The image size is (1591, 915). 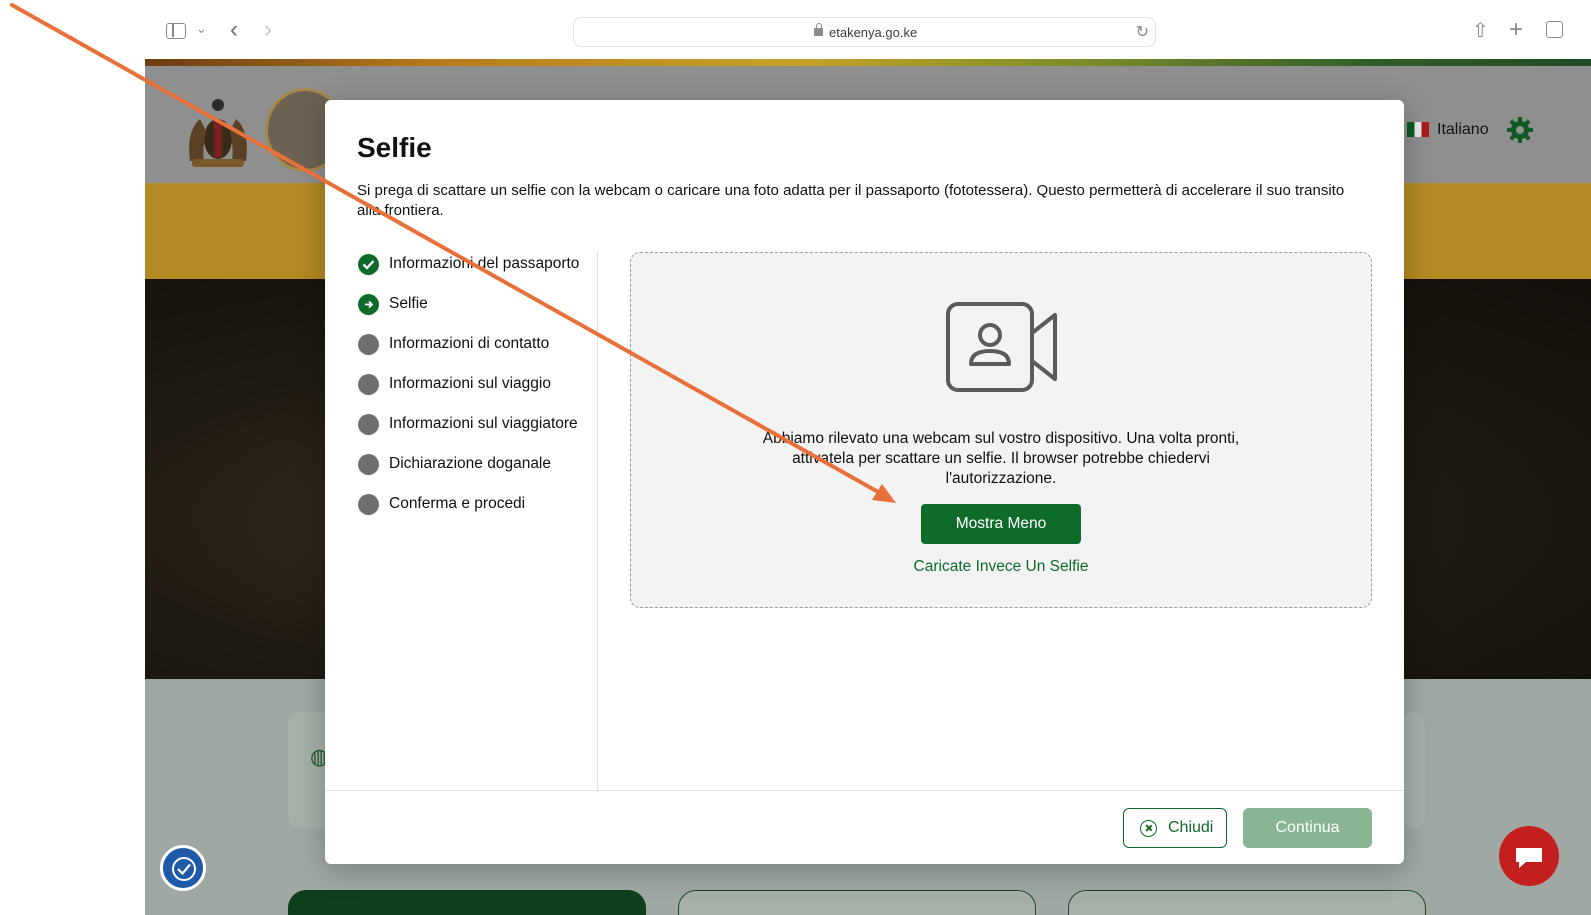 I want to click on step-label: Conferma e procedi, so click(x=457, y=503).